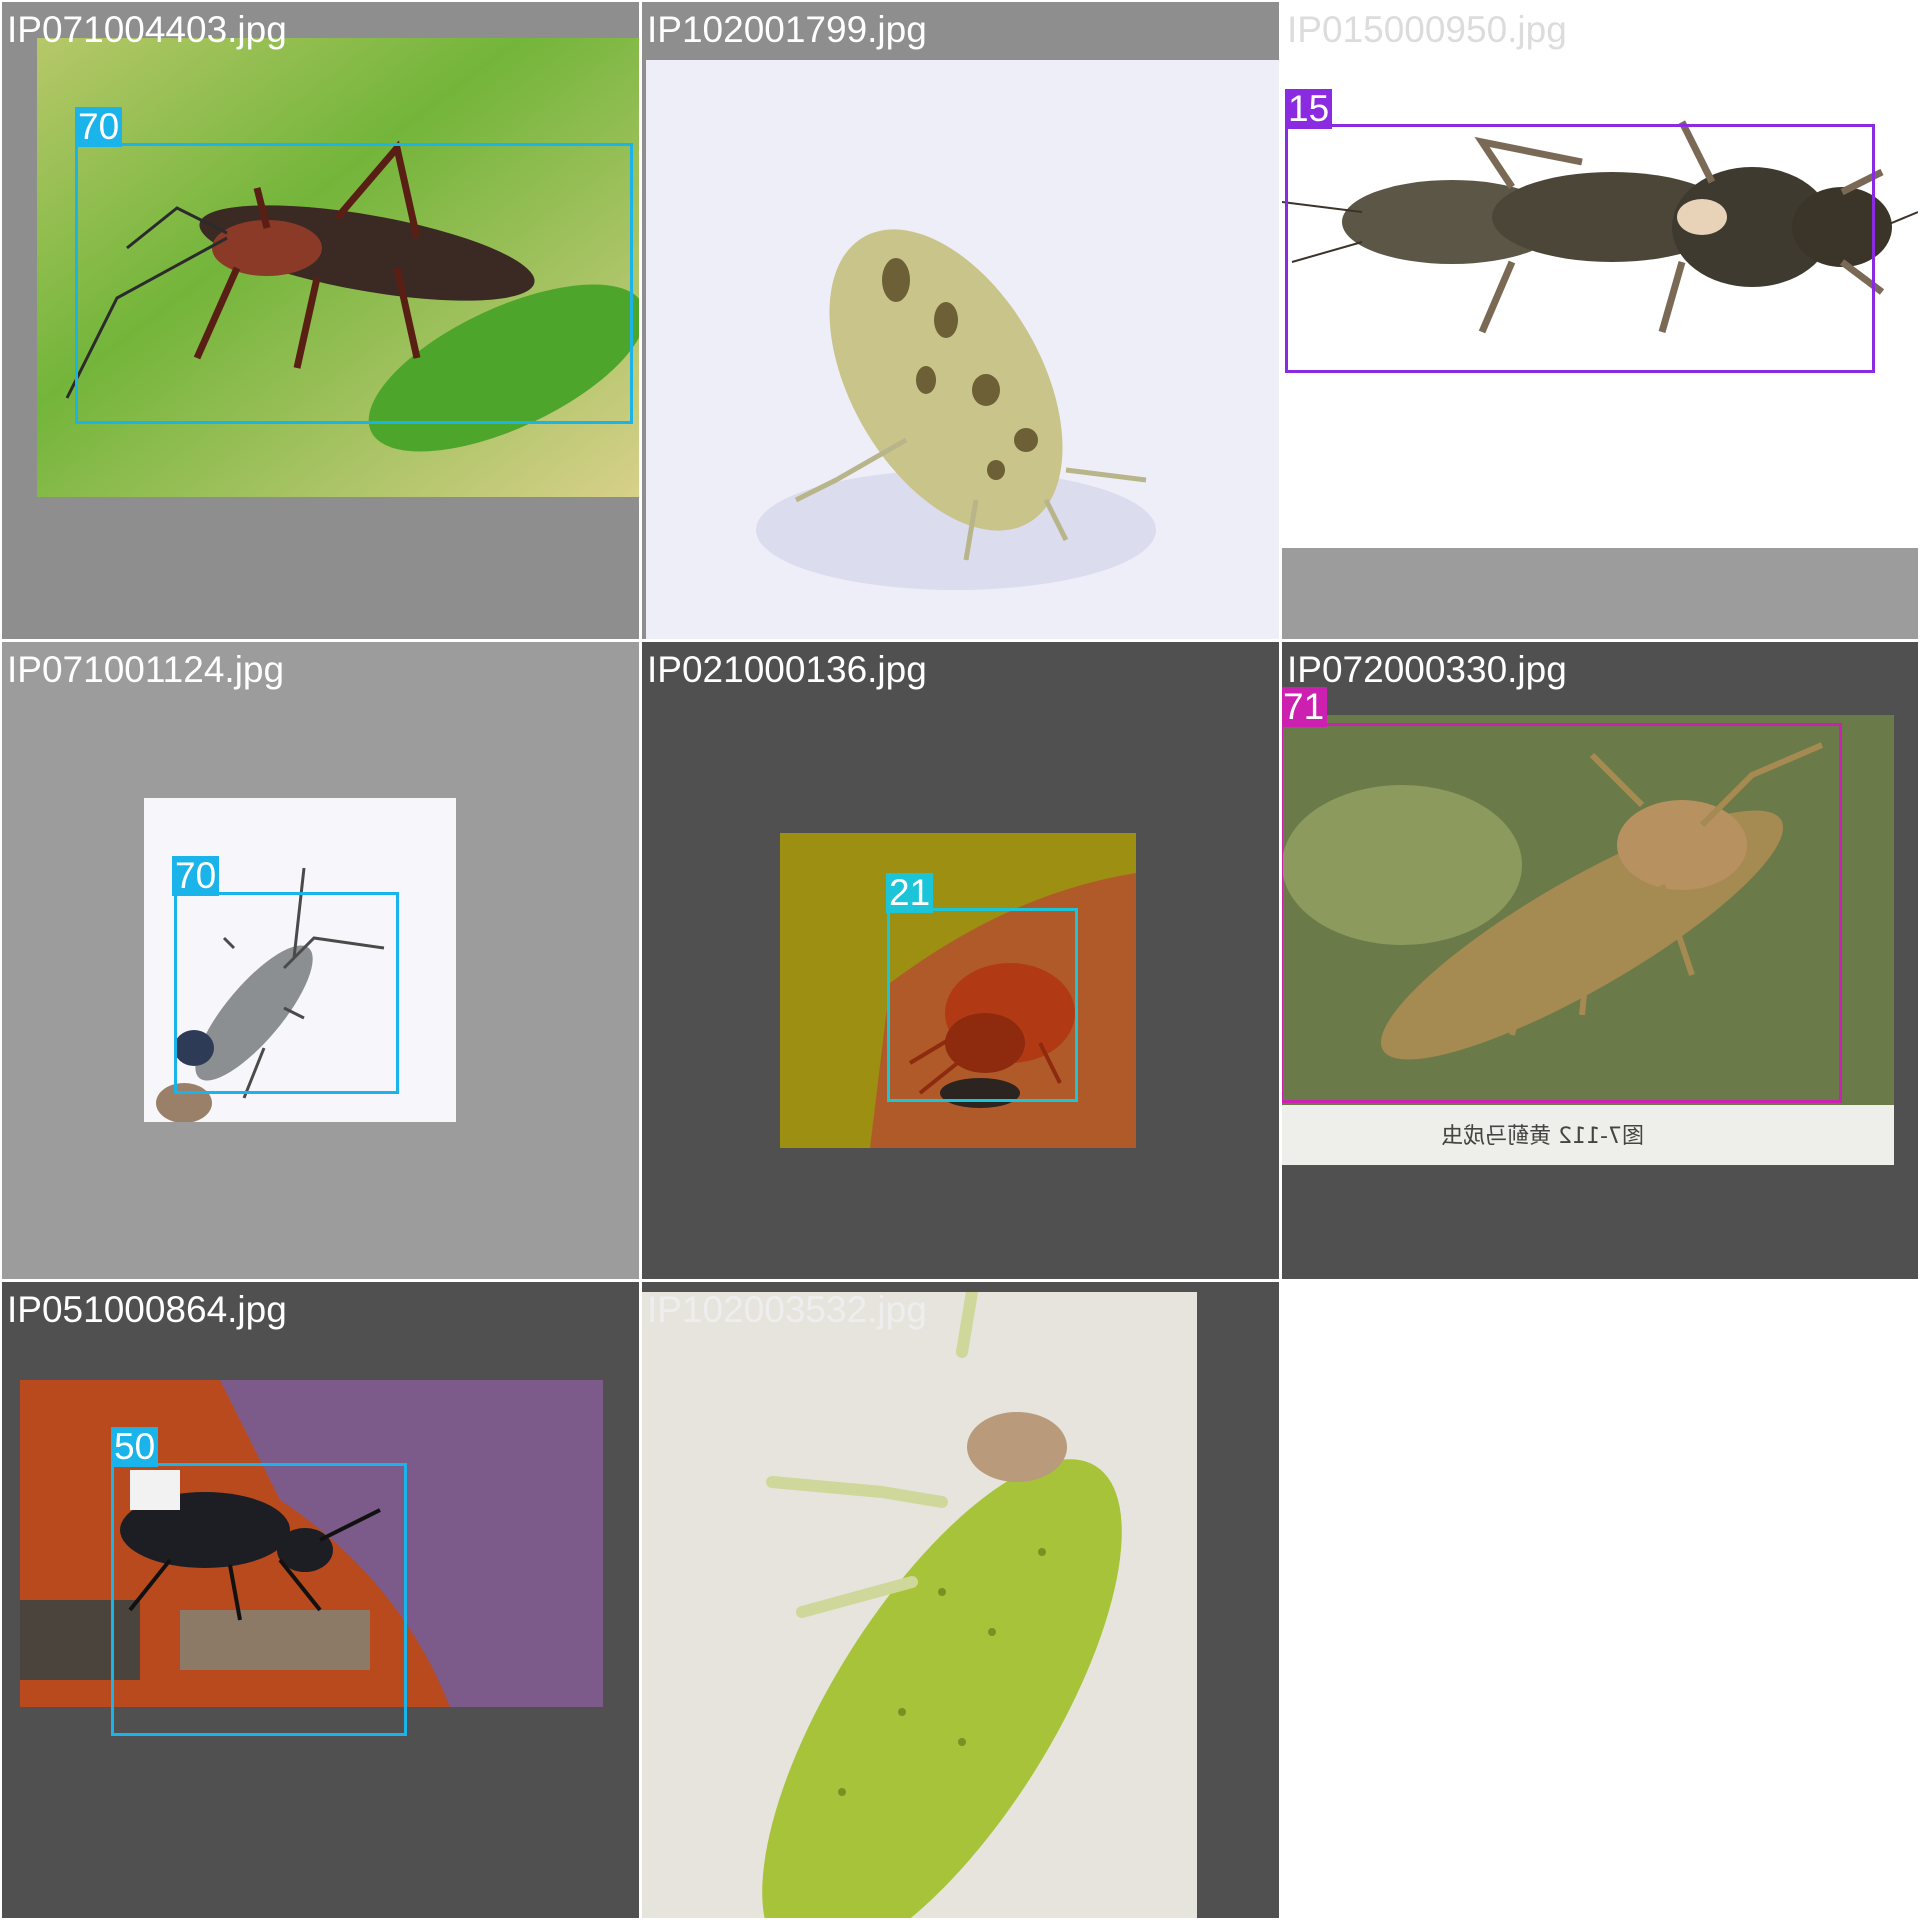 Image resolution: width=1920 pixels, height=1920 pixels. I want to click on class-id-tag: 50, so click(135, 1447).